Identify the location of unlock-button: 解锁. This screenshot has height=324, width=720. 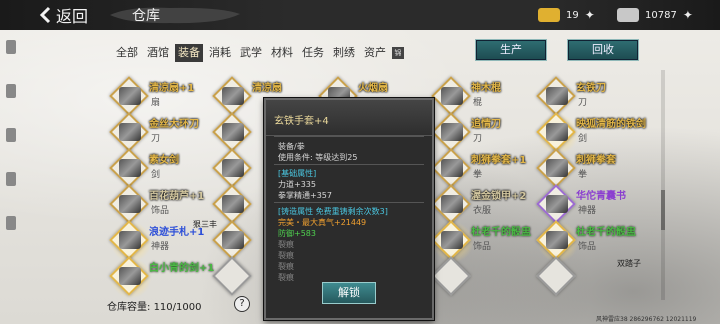
(349, 293).